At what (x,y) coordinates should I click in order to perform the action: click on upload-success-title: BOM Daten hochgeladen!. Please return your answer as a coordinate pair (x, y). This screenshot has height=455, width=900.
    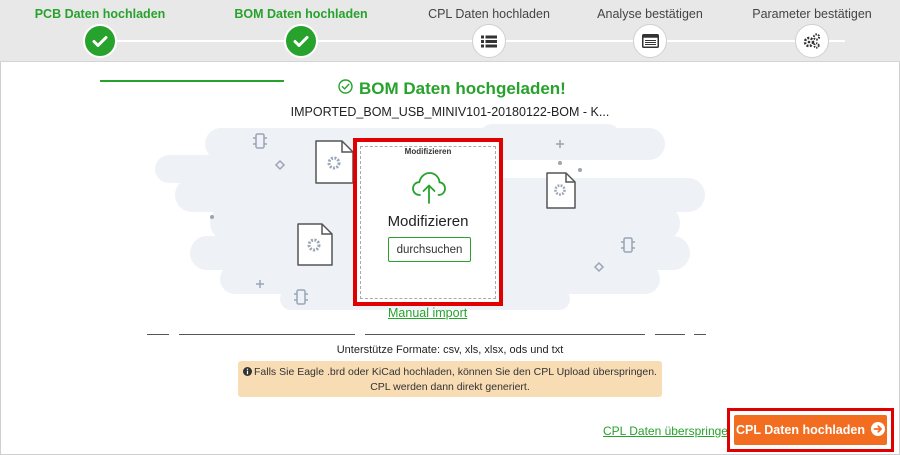
    Looking at the image, I should click on (452, 89).